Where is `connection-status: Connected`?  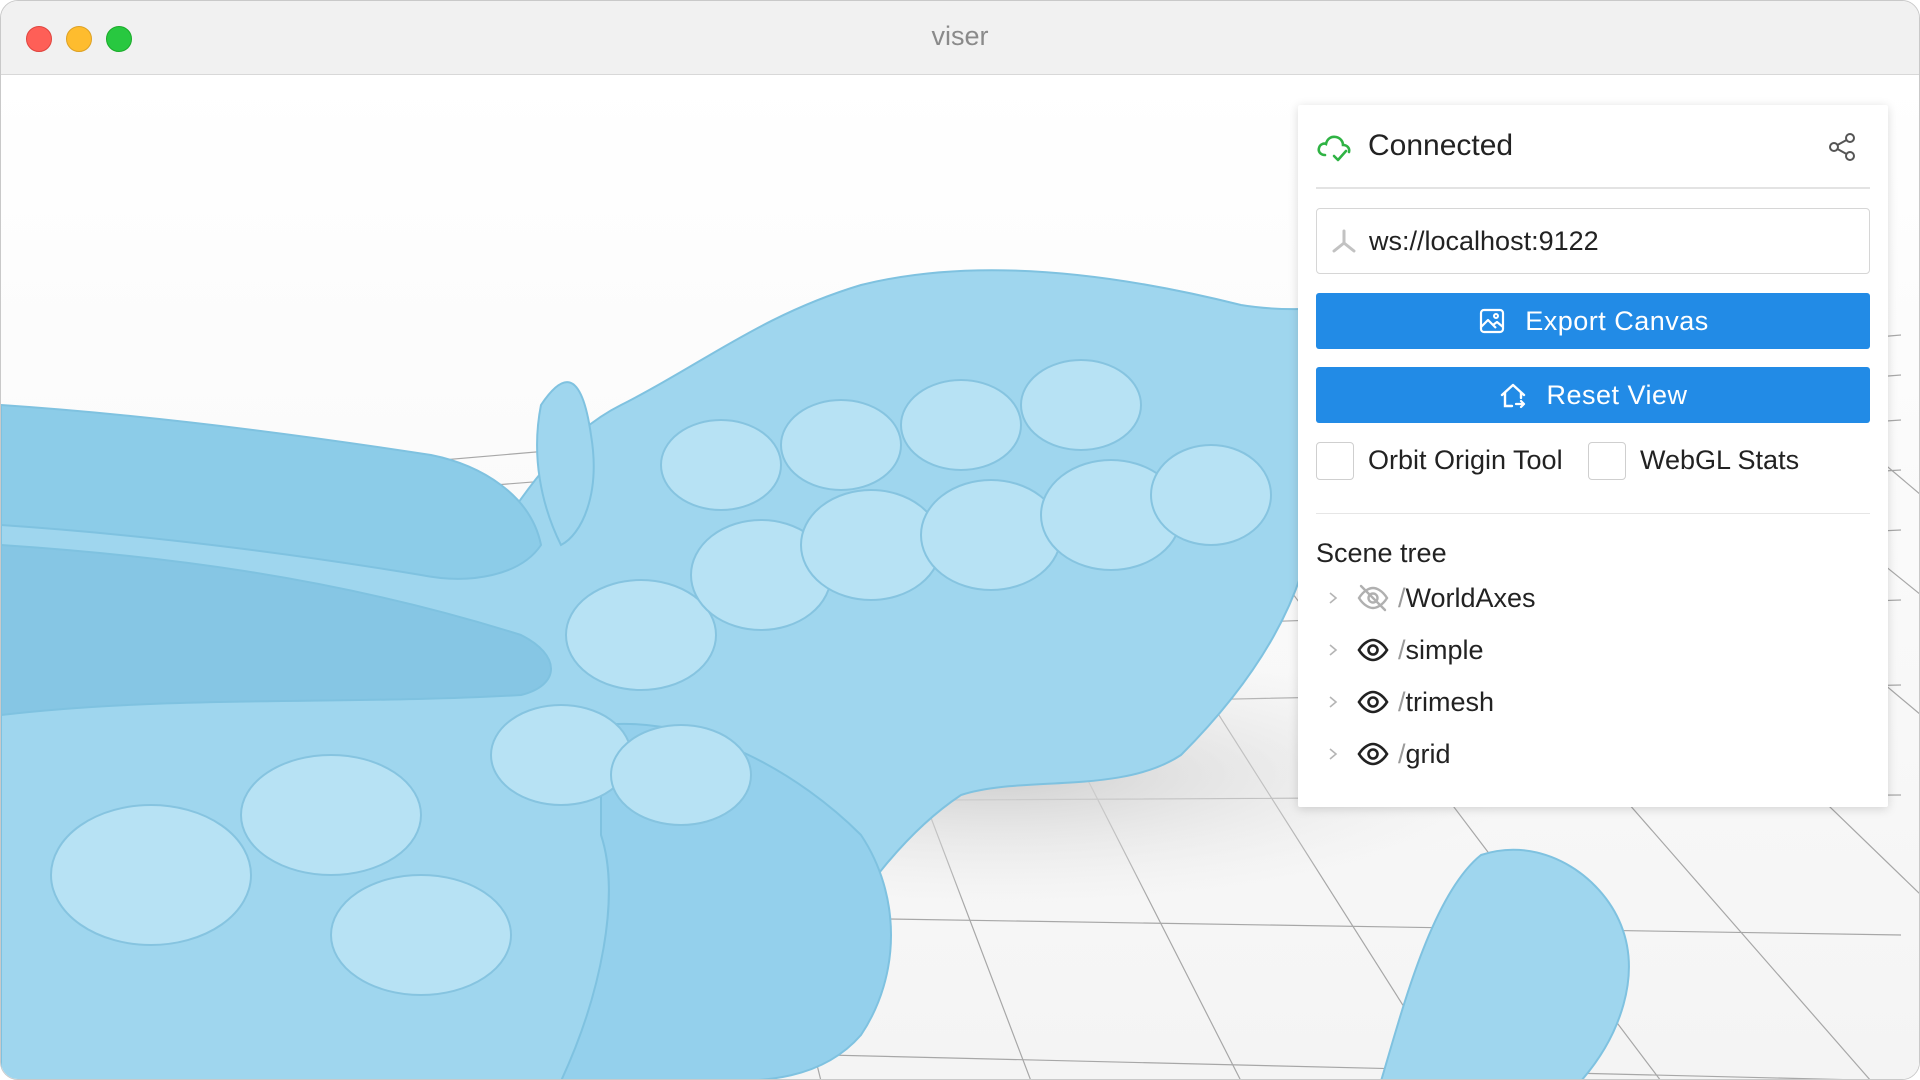 connection-status: Connected is located at coordinates (1441, 145).